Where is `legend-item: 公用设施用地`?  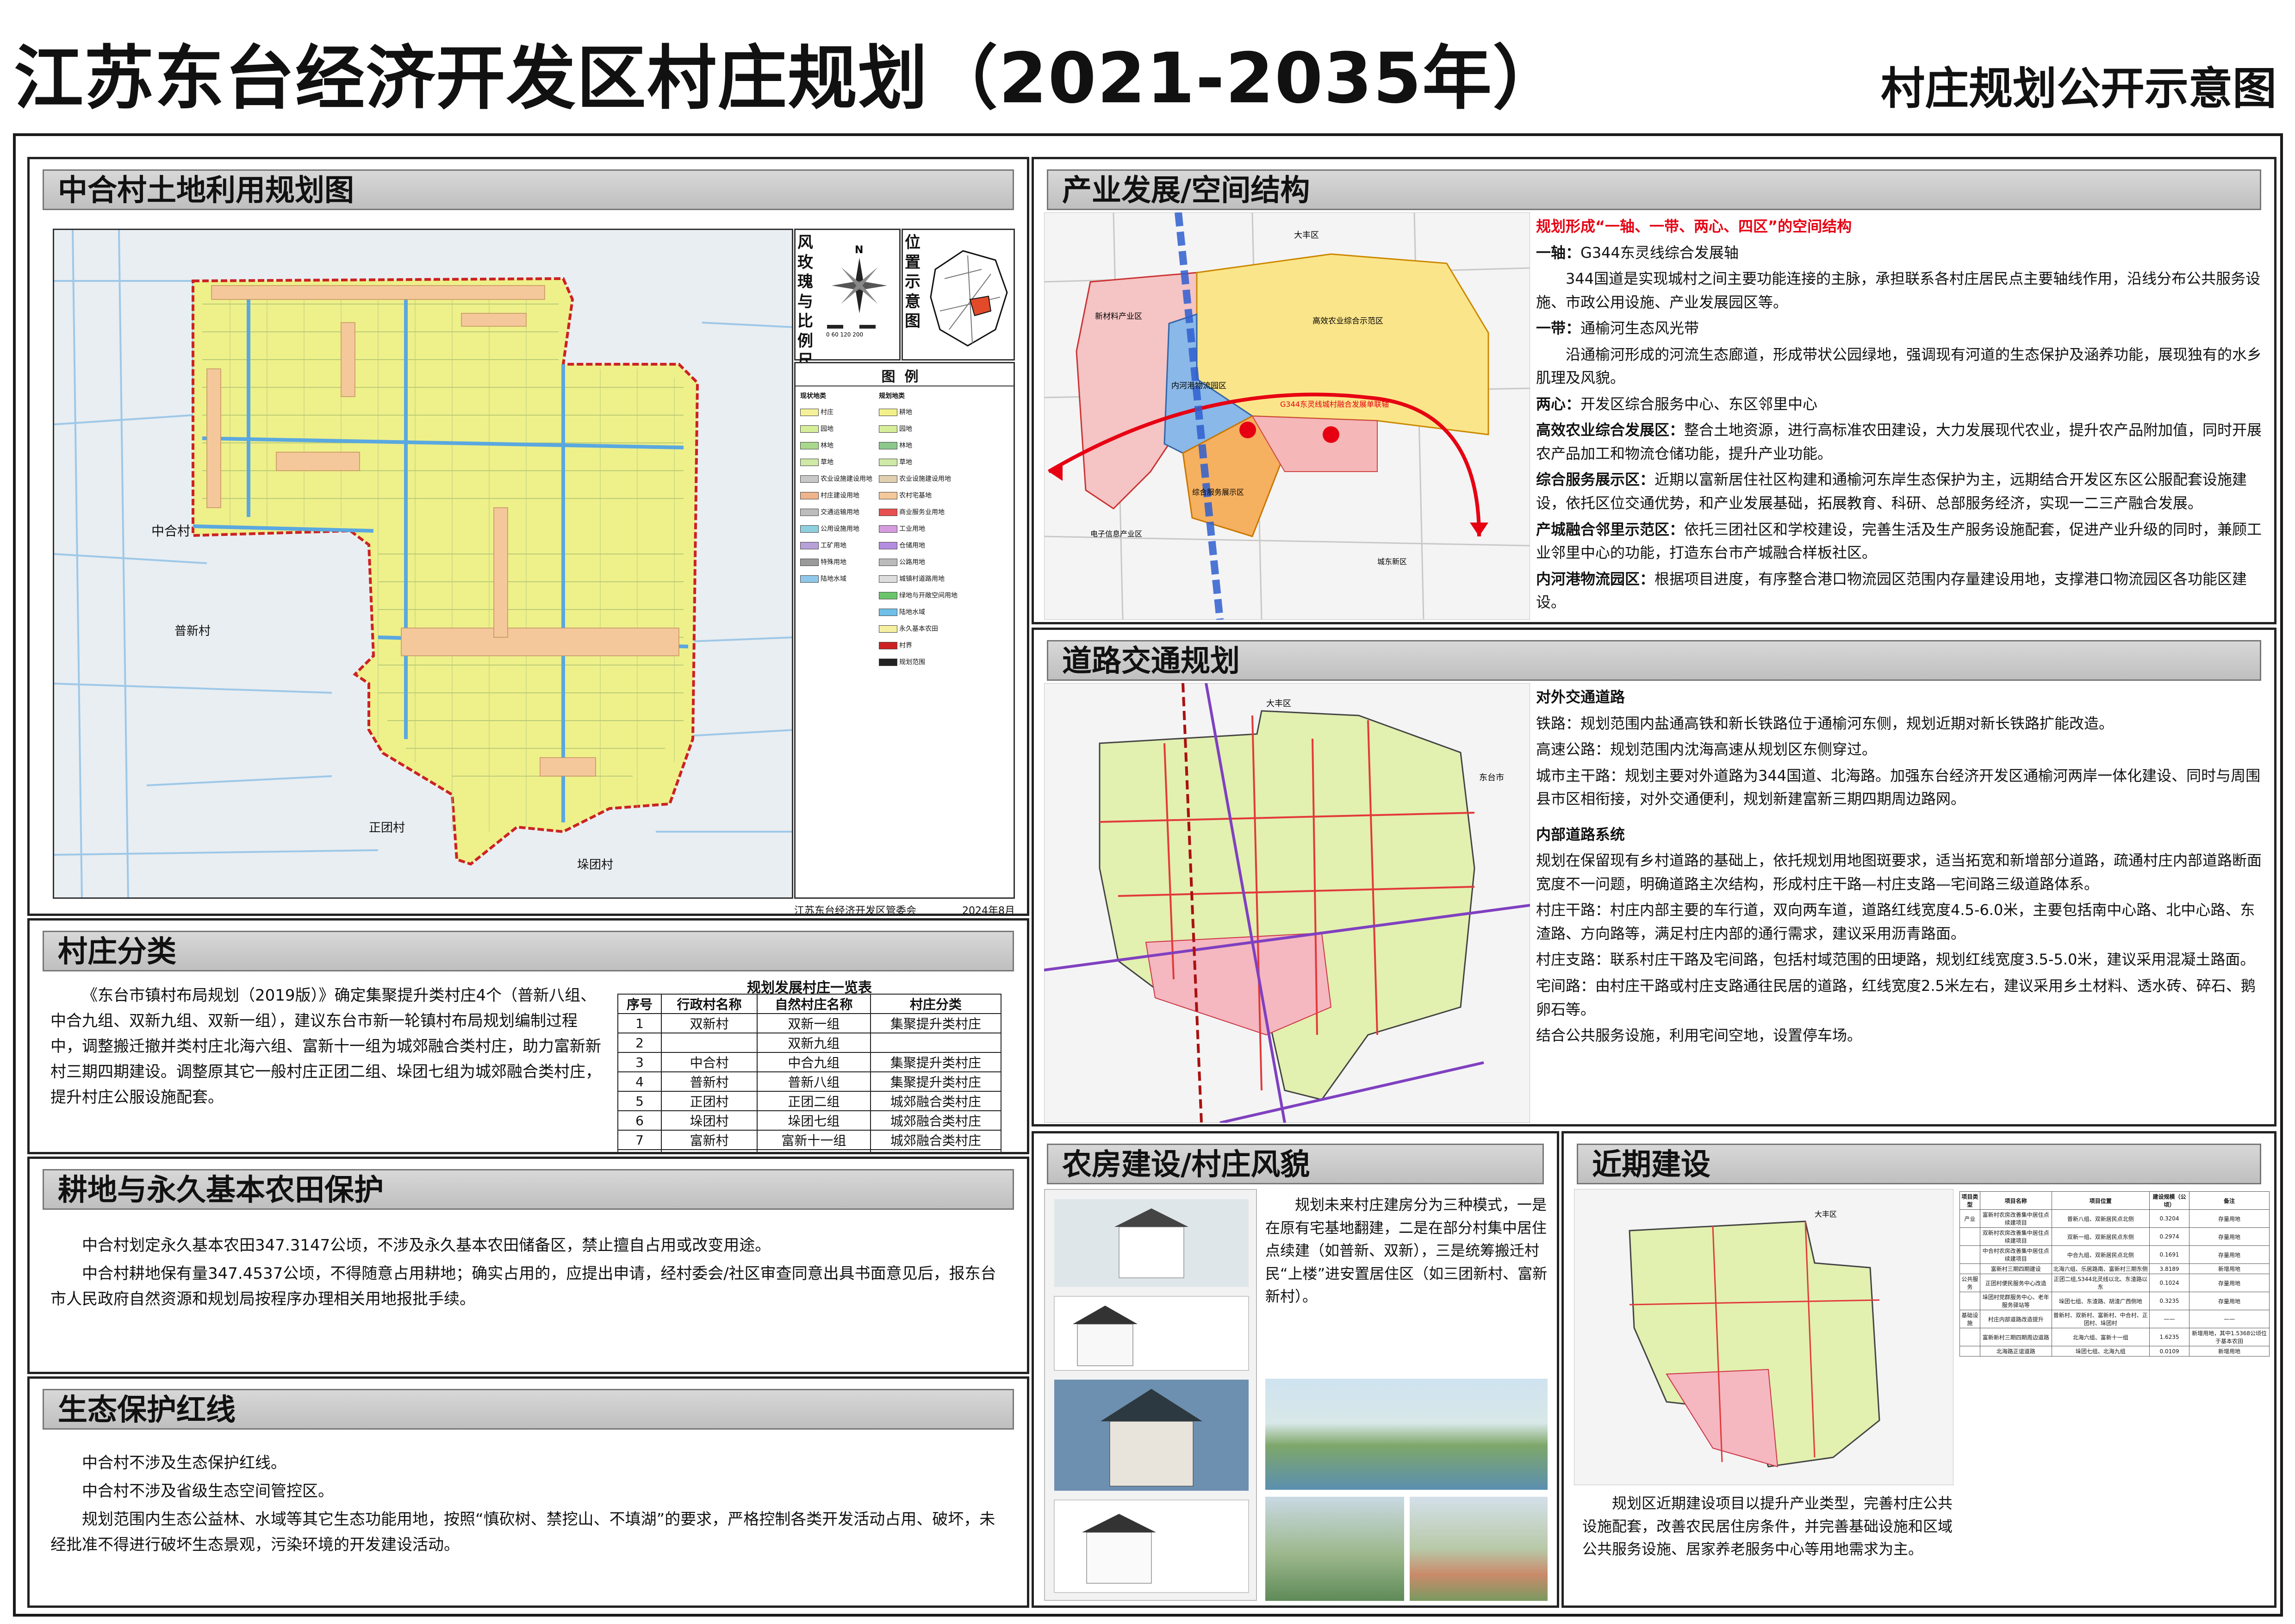 legend-item: 公用设施用地 is located at coordinates (829, 528).